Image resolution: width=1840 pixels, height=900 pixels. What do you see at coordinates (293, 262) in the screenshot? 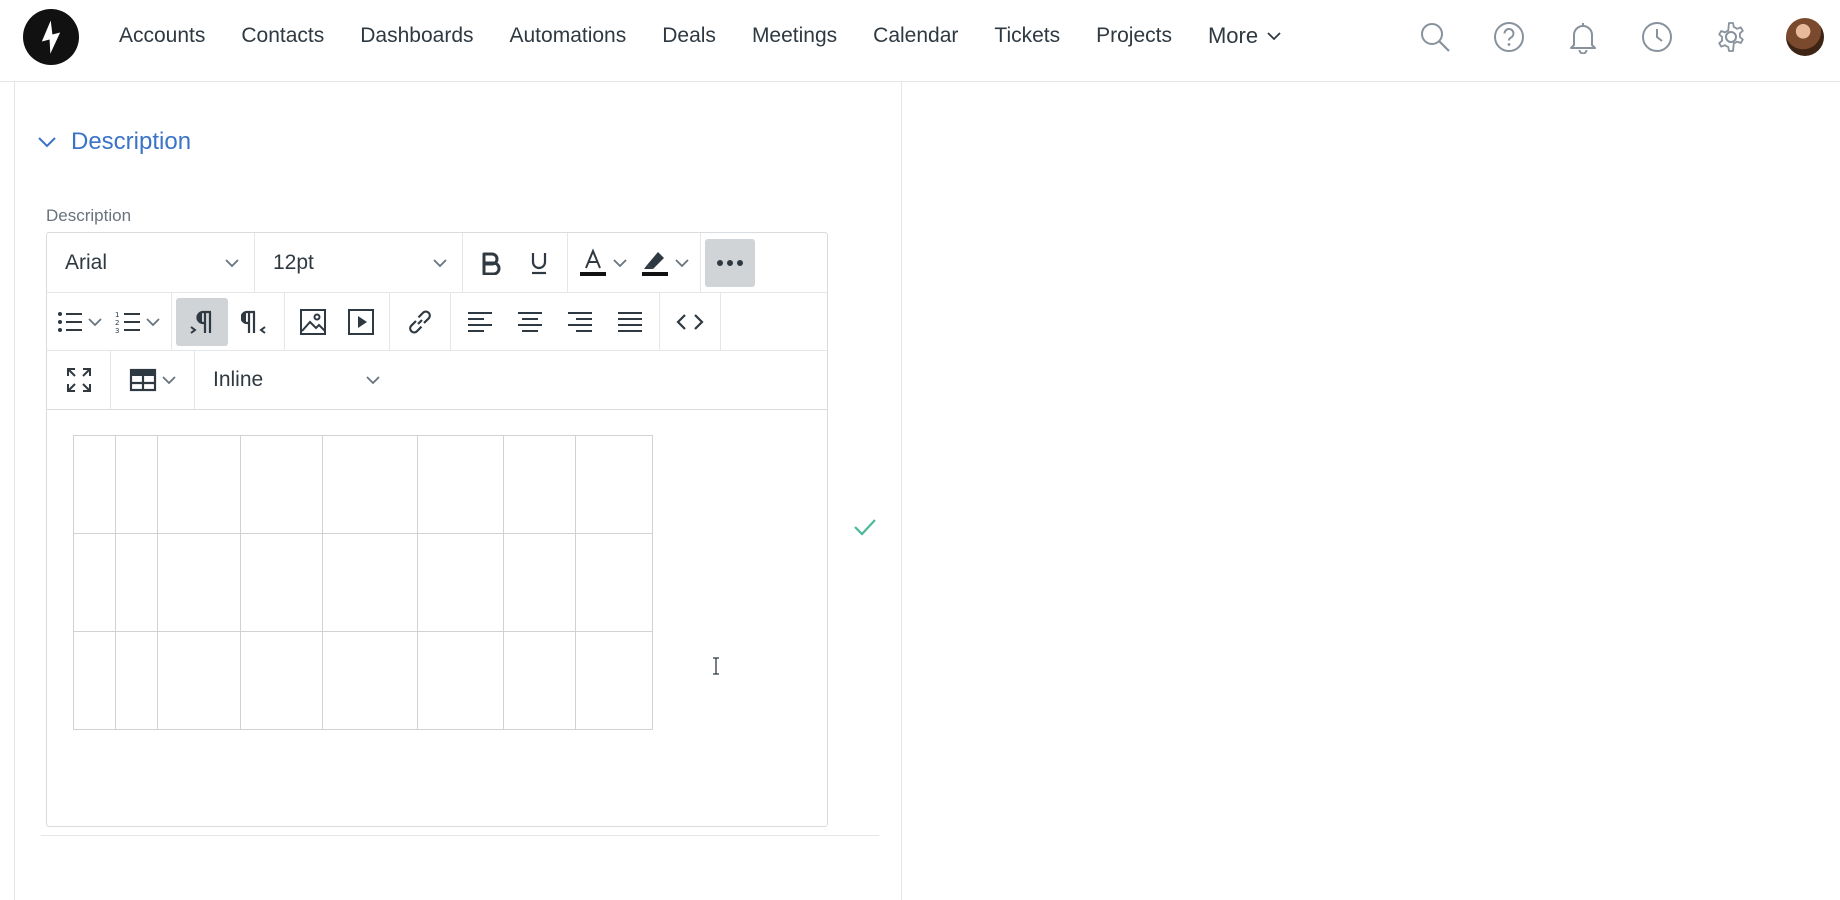
I see `font-size-value: 12pt` at bounding box center [293, 262].